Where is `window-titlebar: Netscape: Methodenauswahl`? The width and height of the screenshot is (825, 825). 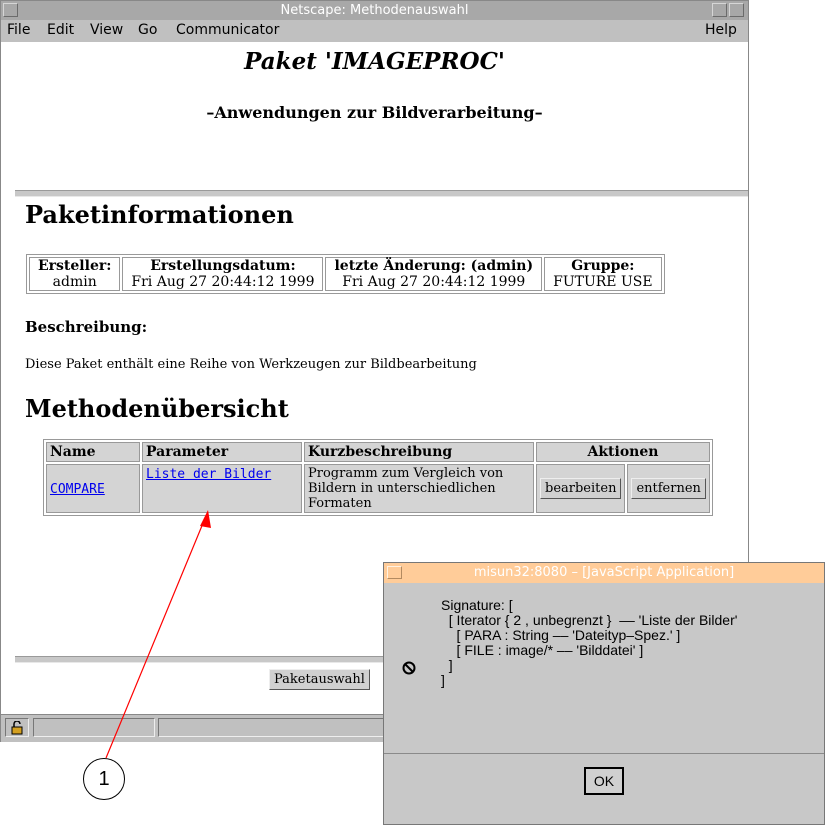
window-titlebar: Netscape: Methodenauswahl is located at coordinates (374, 10).